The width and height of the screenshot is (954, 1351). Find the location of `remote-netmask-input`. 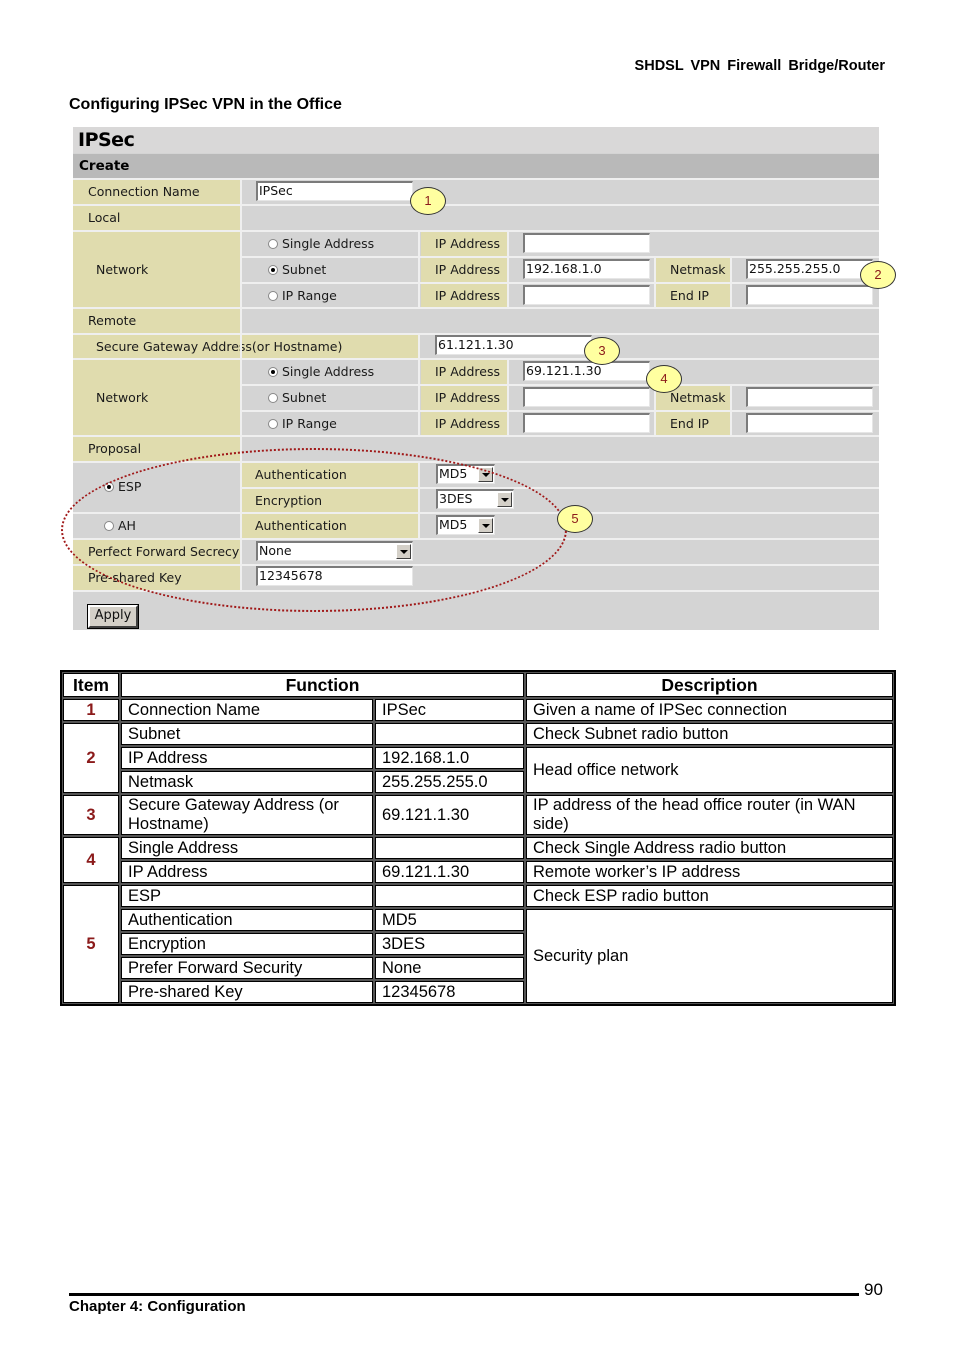

remote-netmask-input is located at coordinates (809, 397).